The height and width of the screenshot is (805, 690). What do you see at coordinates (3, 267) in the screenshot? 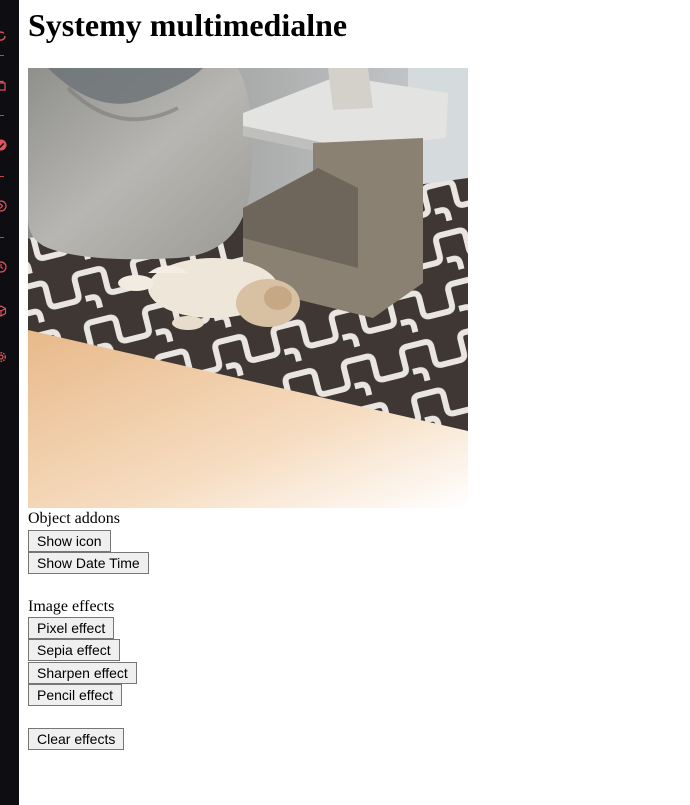
I see `clock-icon` at bounding box center [3, 267].